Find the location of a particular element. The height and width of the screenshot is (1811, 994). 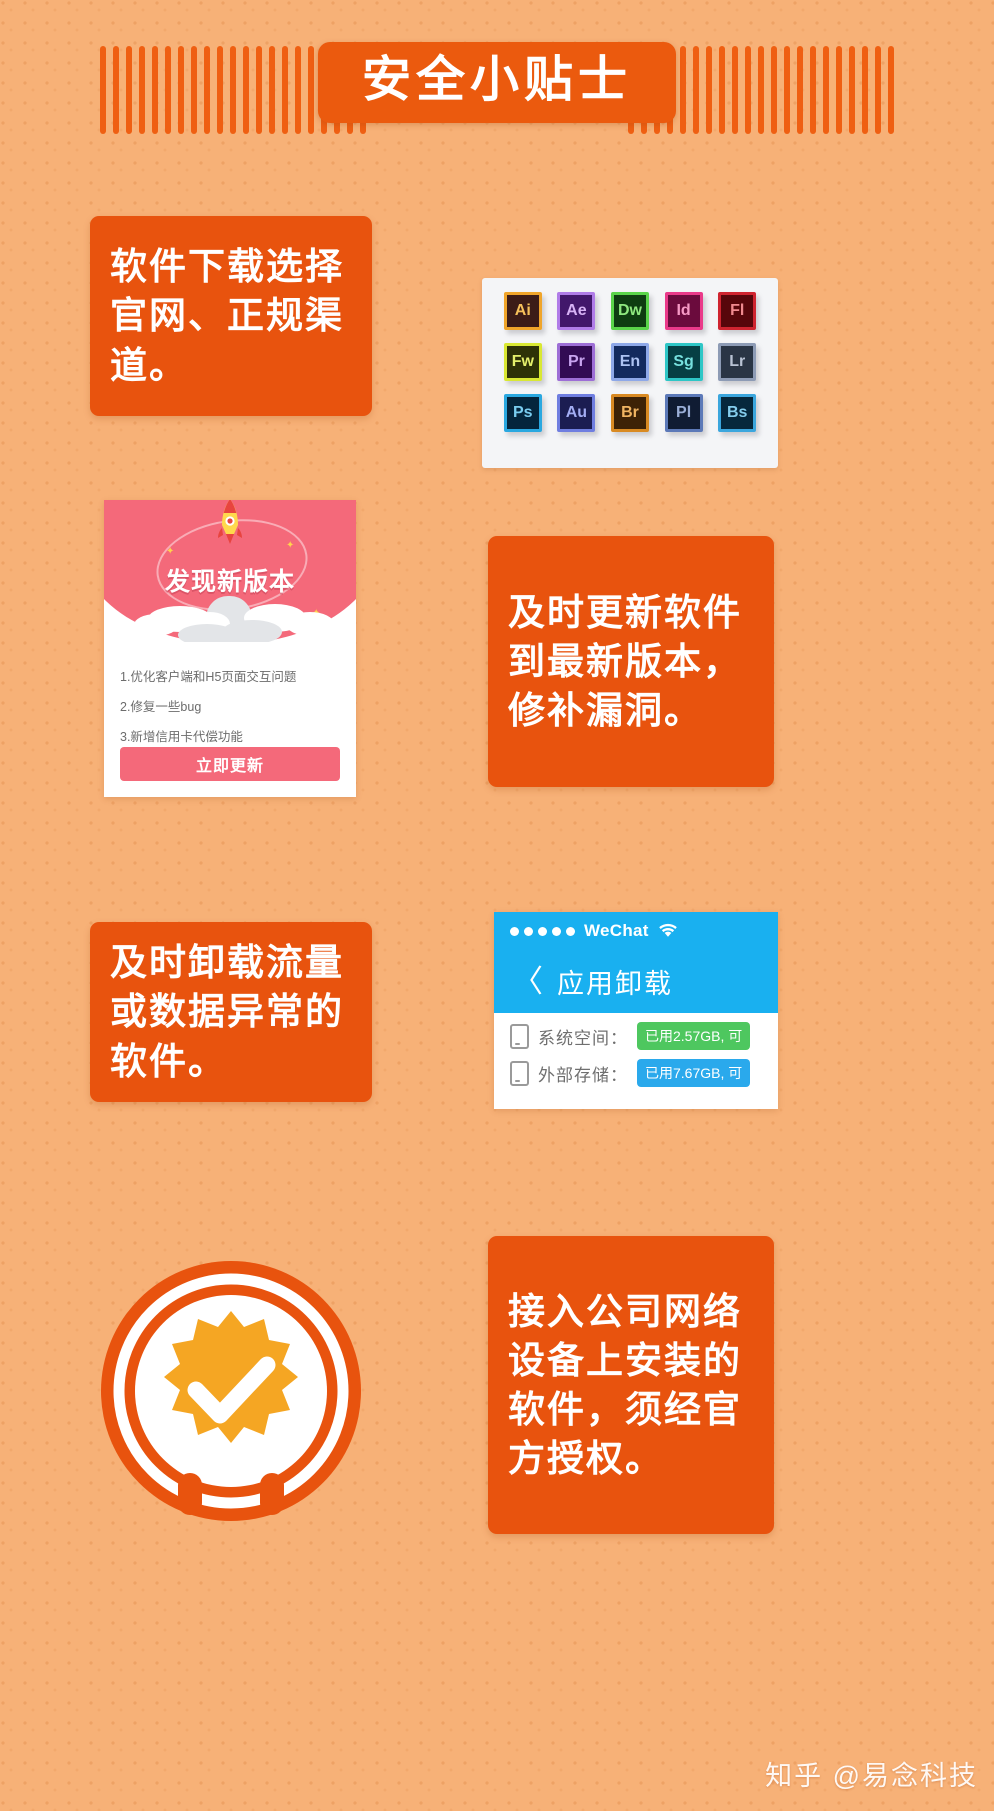

tip-card-download-source: 软件下载选择官网、正规渠道。 is located at coordinates (231, 316).